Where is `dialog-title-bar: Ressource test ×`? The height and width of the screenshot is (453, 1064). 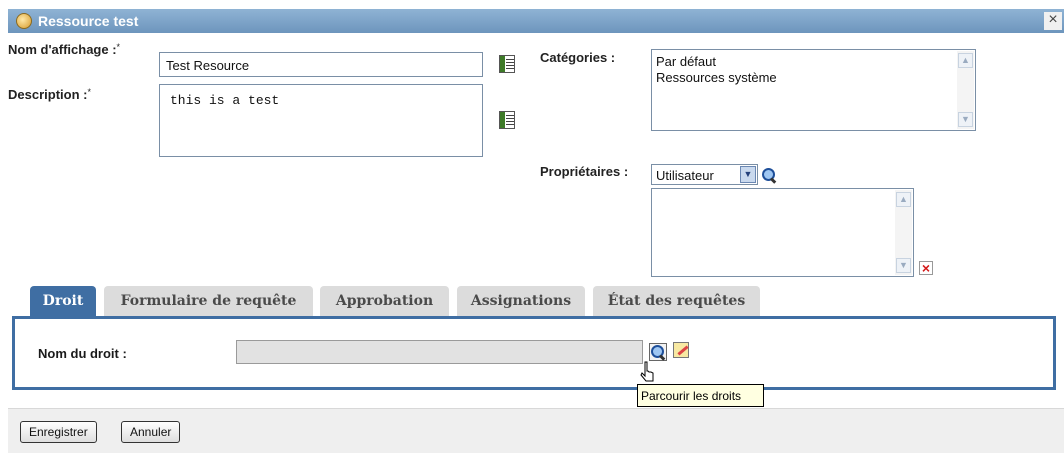
dialog-title-bar: Ressource test × is located at coordinates (536, 21).